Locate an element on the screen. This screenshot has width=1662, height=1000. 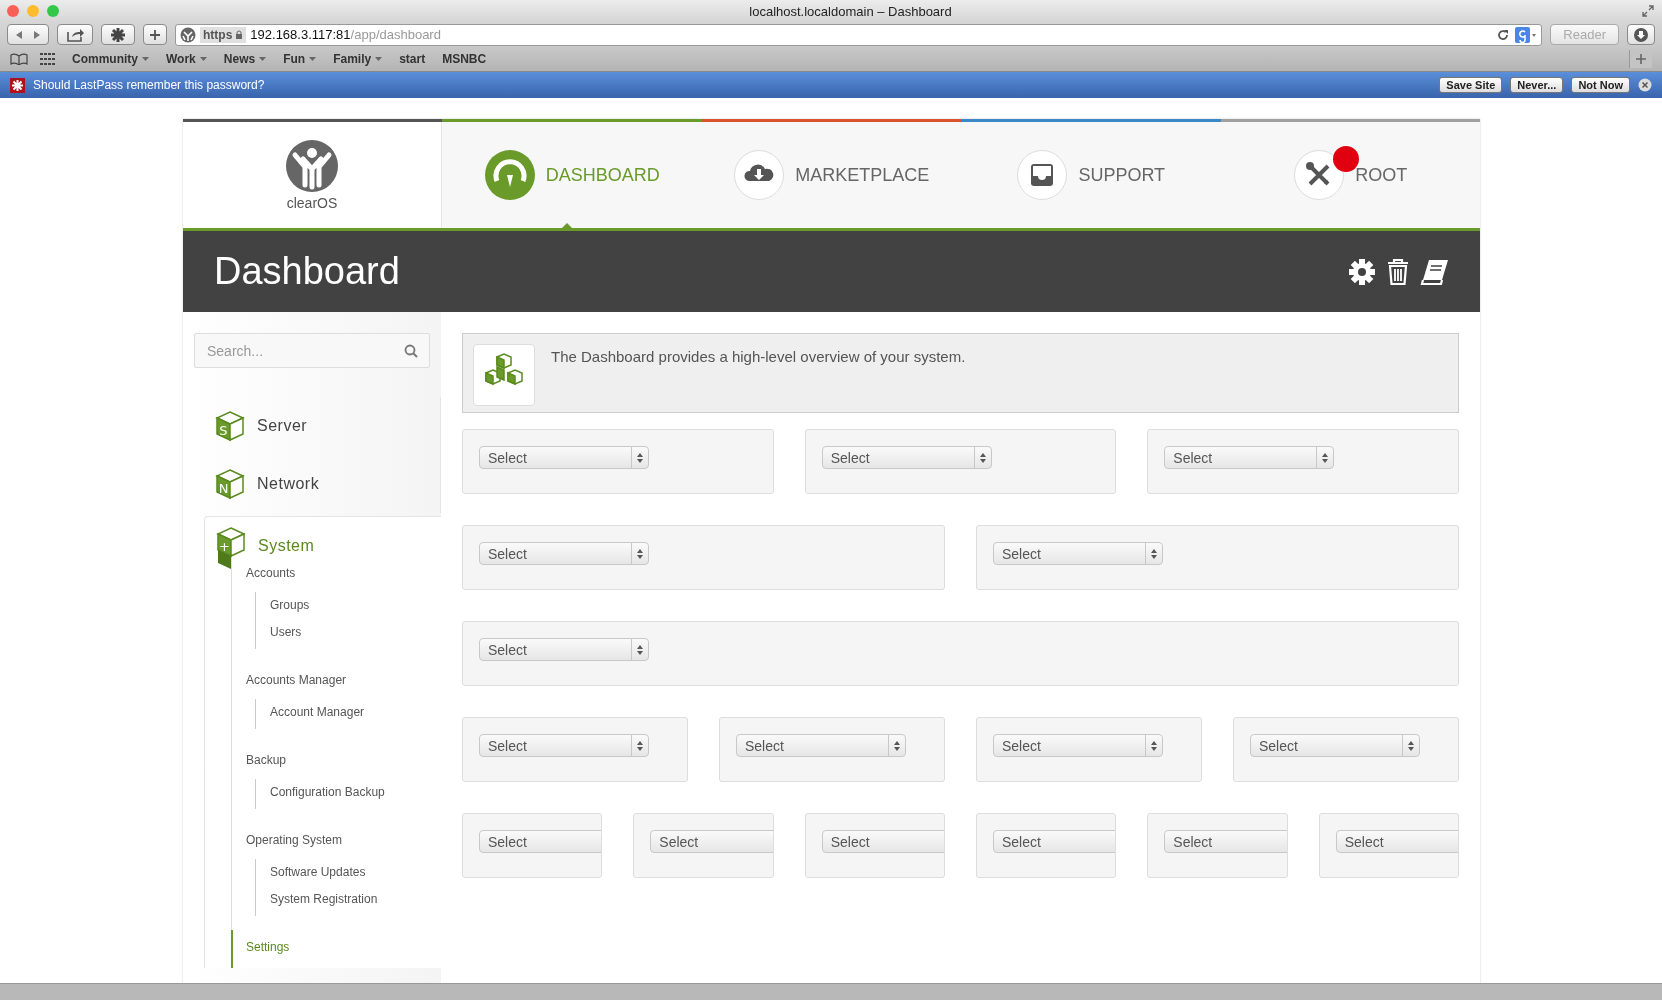
lastpass-button: Not Now is located at coordinates (1600, 85).